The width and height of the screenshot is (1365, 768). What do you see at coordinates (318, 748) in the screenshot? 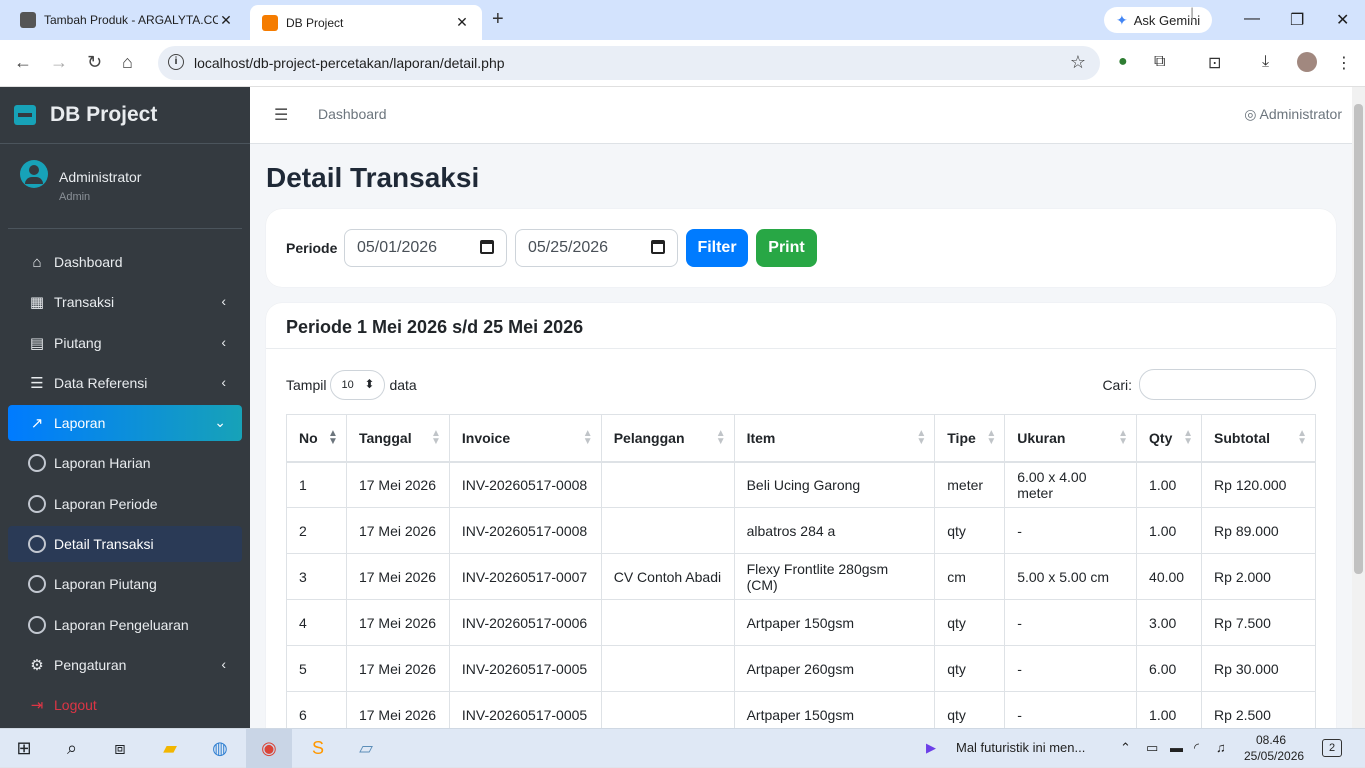
I see `sublime-text-icon: S` at bounding box center [318, 748].